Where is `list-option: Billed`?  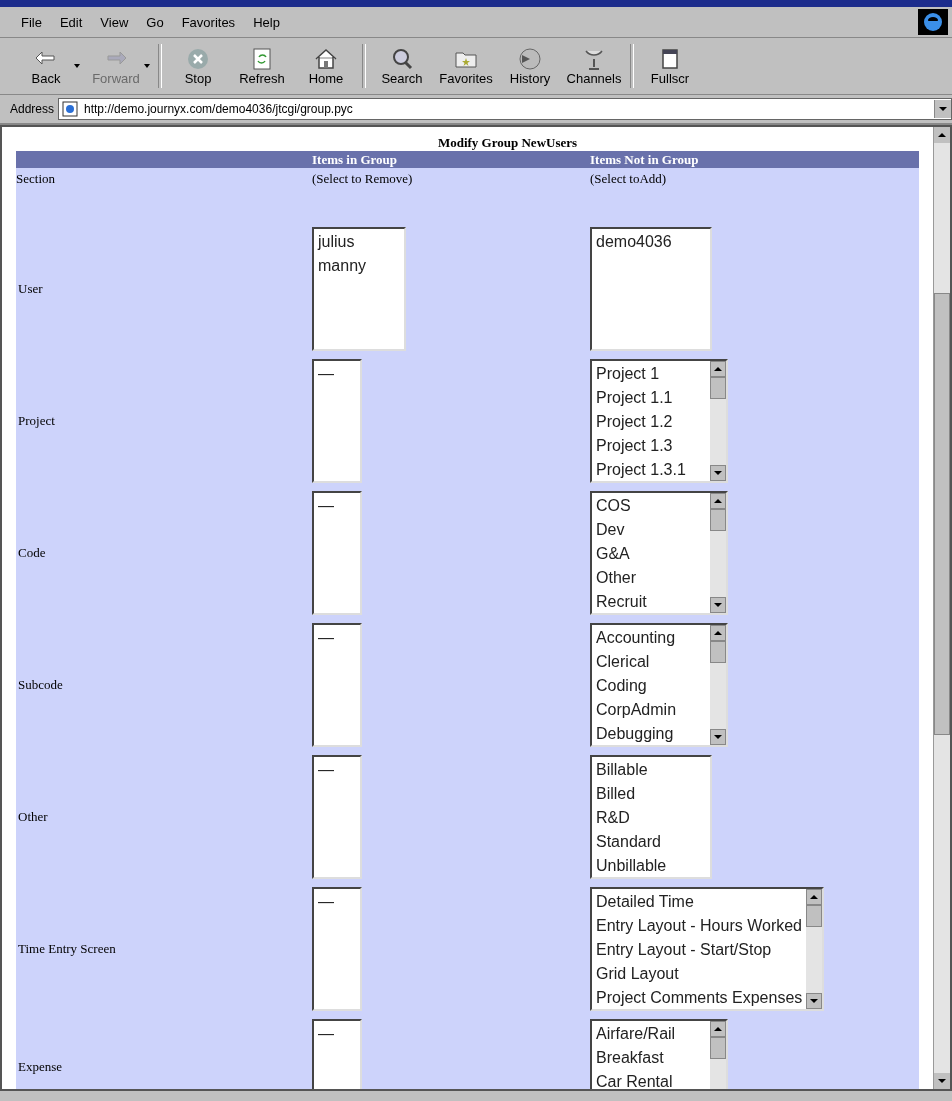
list-option: Billed is located at coordinates (651, 794).